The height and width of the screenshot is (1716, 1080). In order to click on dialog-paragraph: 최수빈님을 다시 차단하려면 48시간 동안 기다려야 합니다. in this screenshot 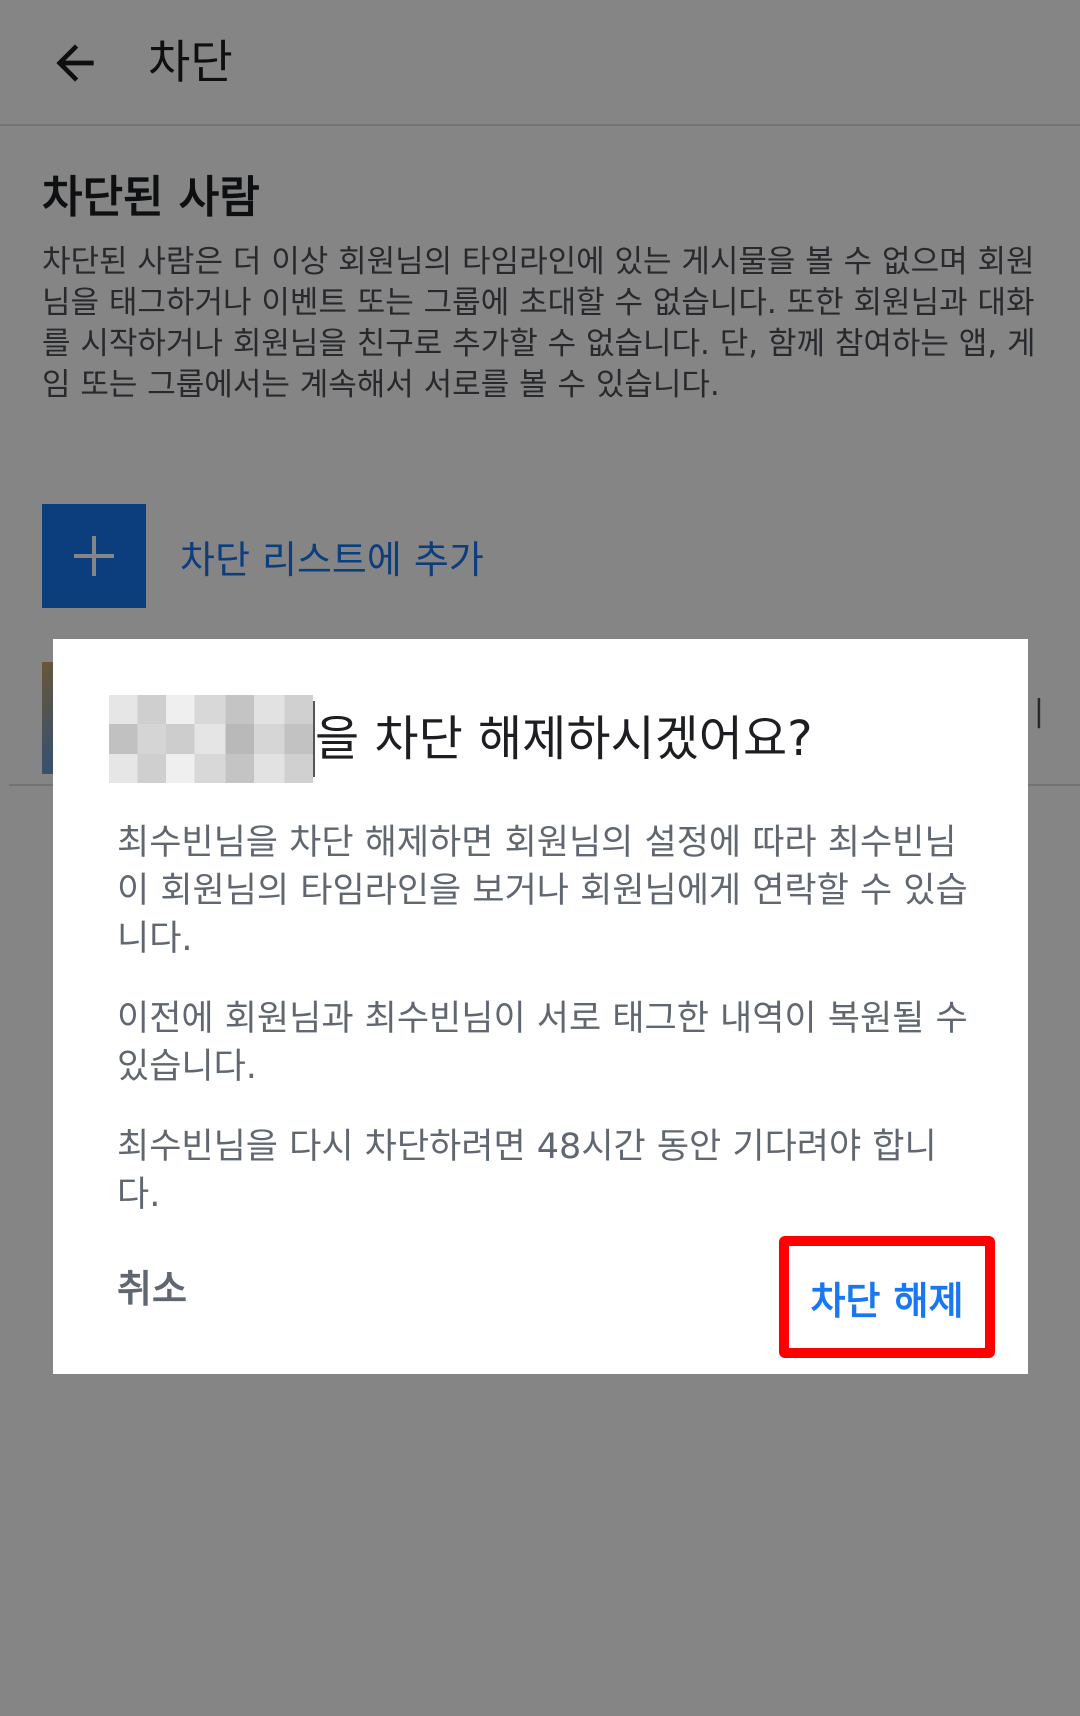, I will do `click(527, 1171)`.